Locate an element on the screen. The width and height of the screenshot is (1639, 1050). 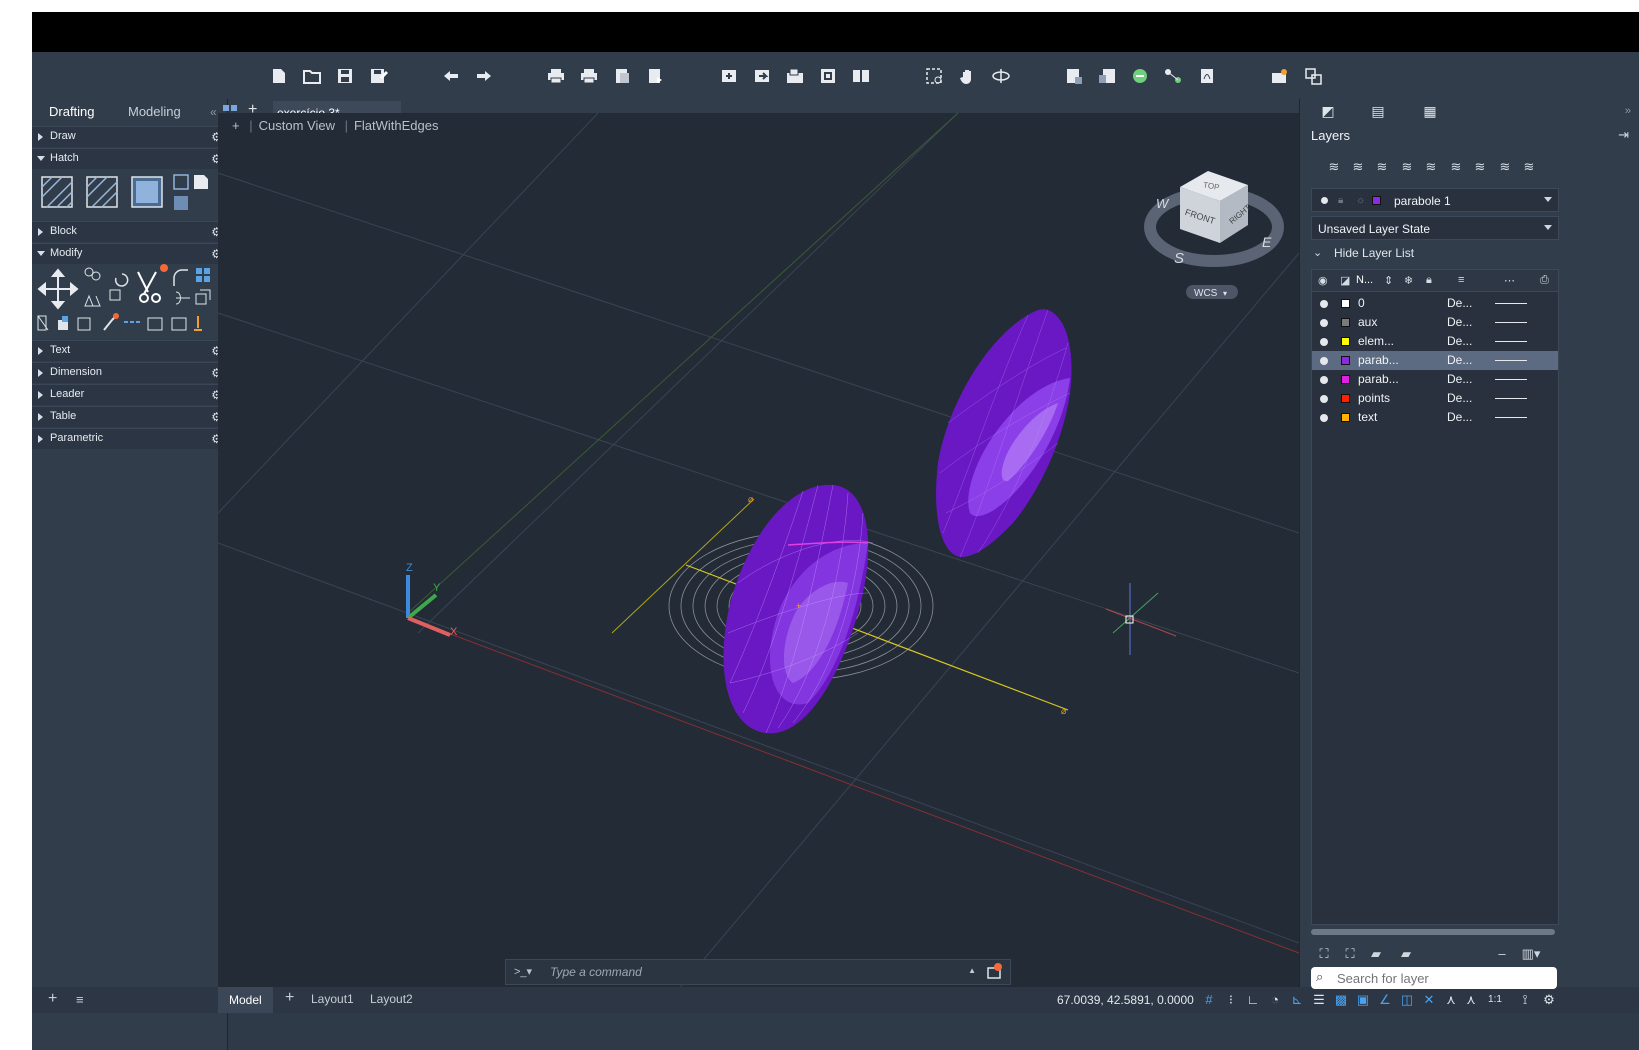
export-icon is located at coordinates (762, 76).